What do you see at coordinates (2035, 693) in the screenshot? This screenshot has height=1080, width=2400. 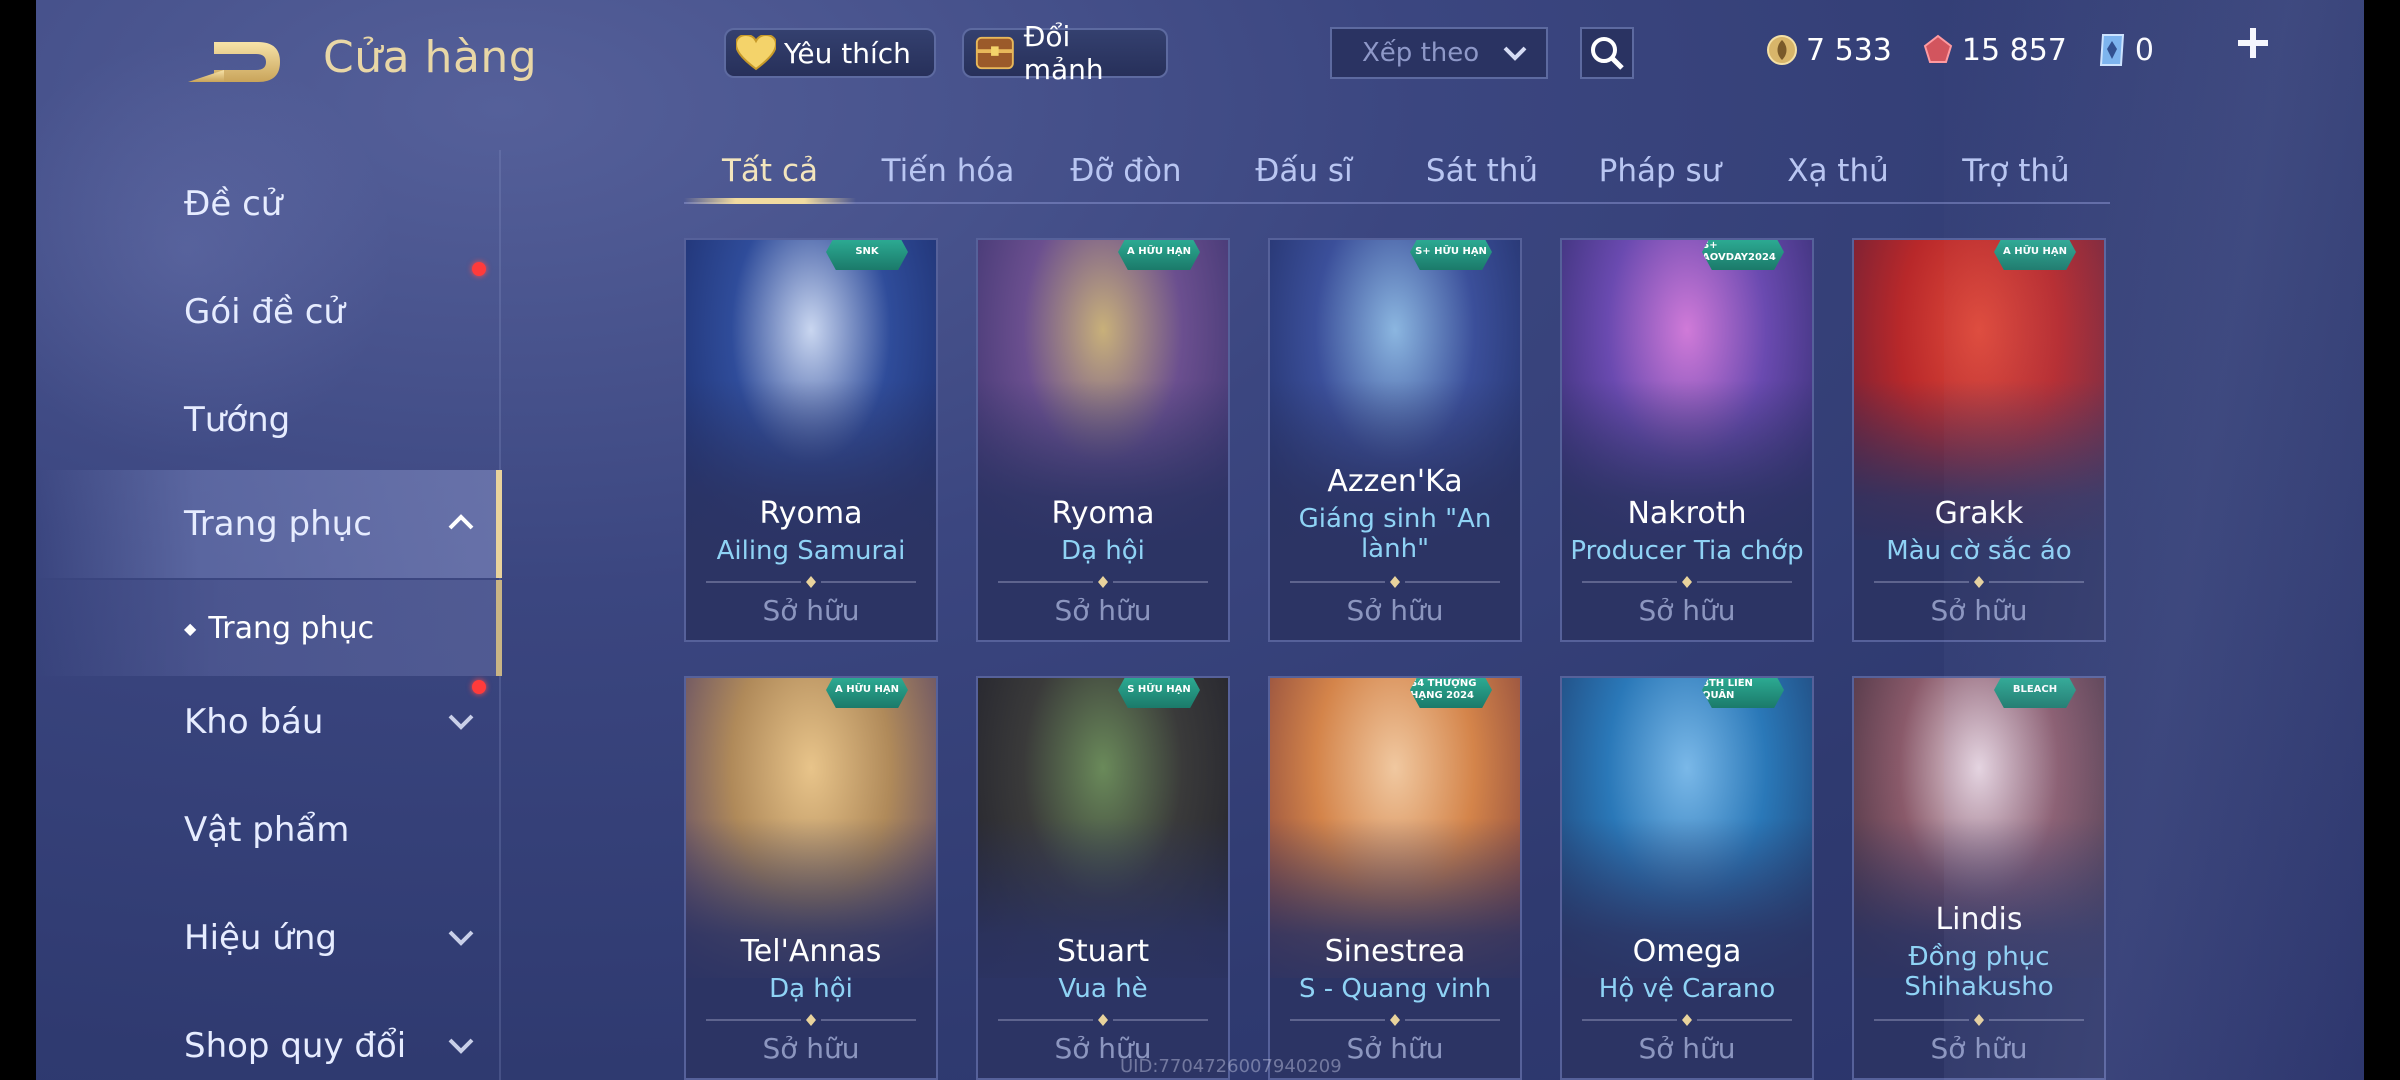 I see `skin-tier-badge: BLEACH` at bounding box center [2035, 693].